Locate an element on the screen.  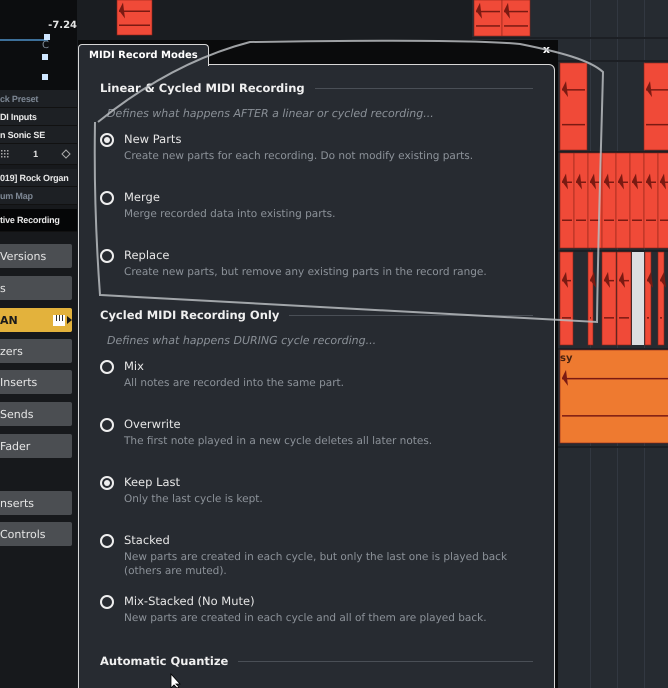
option-description: Only the last cycle is kept. is located at coordinates (193, 499).